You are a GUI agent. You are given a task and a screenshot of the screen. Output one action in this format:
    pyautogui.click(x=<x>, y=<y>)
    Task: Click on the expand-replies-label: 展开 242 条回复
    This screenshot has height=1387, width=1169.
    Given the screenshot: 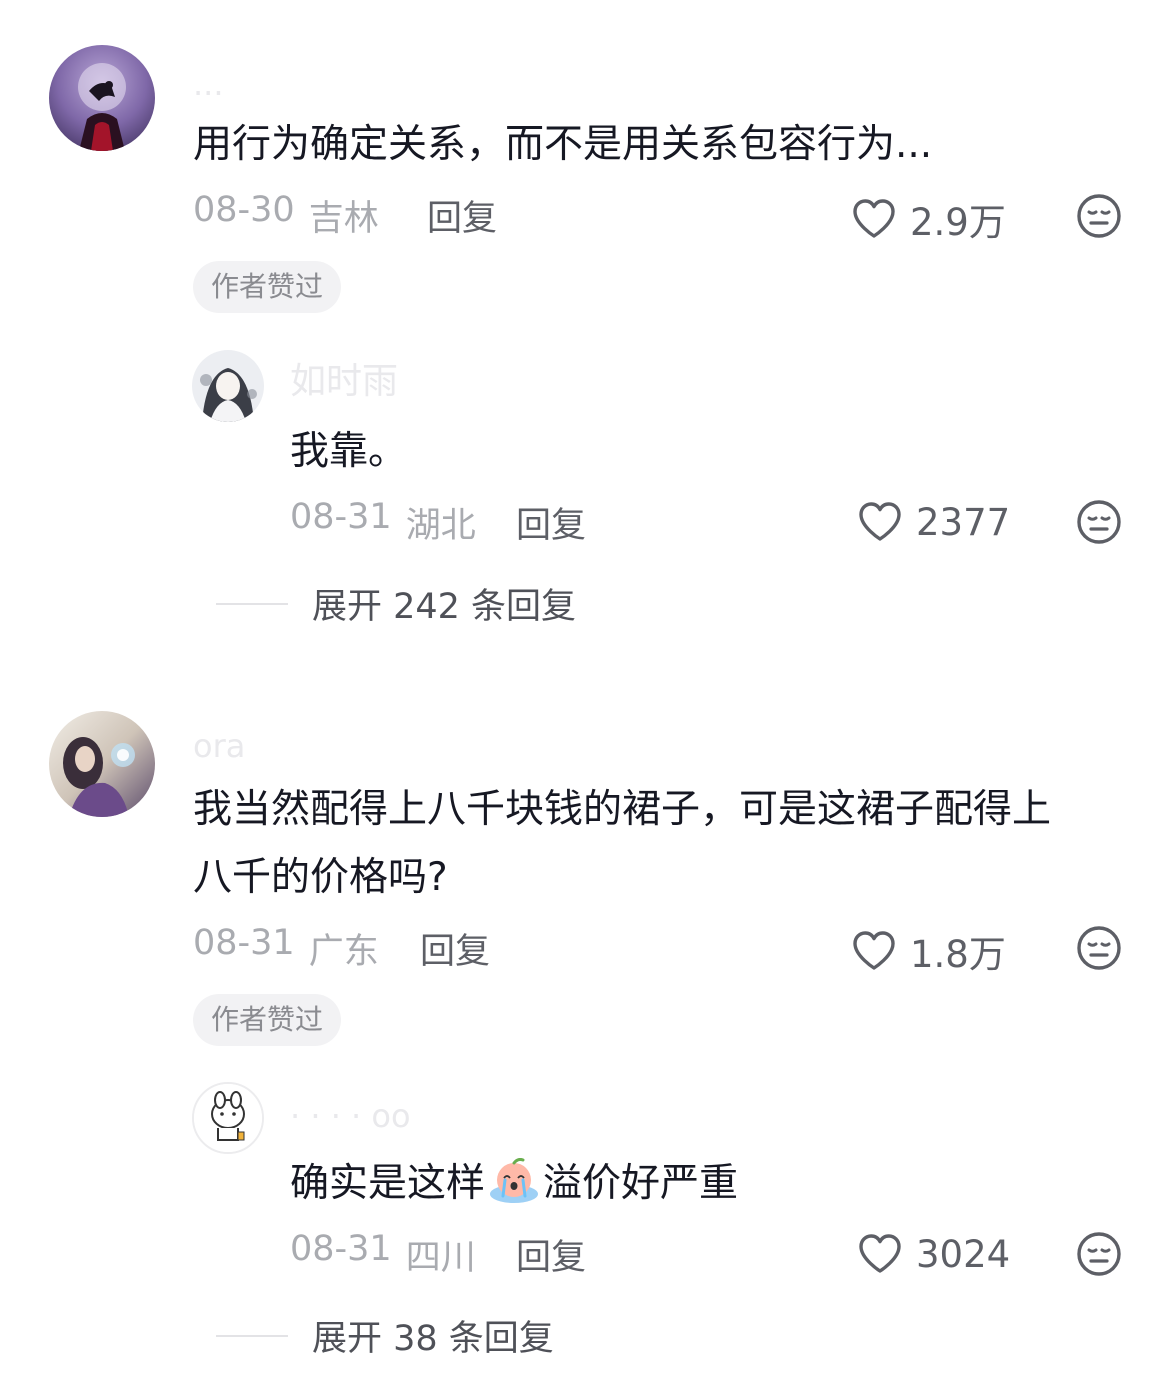 What is the action you would take?
    pyautogui.click(x=444, y=607)
    